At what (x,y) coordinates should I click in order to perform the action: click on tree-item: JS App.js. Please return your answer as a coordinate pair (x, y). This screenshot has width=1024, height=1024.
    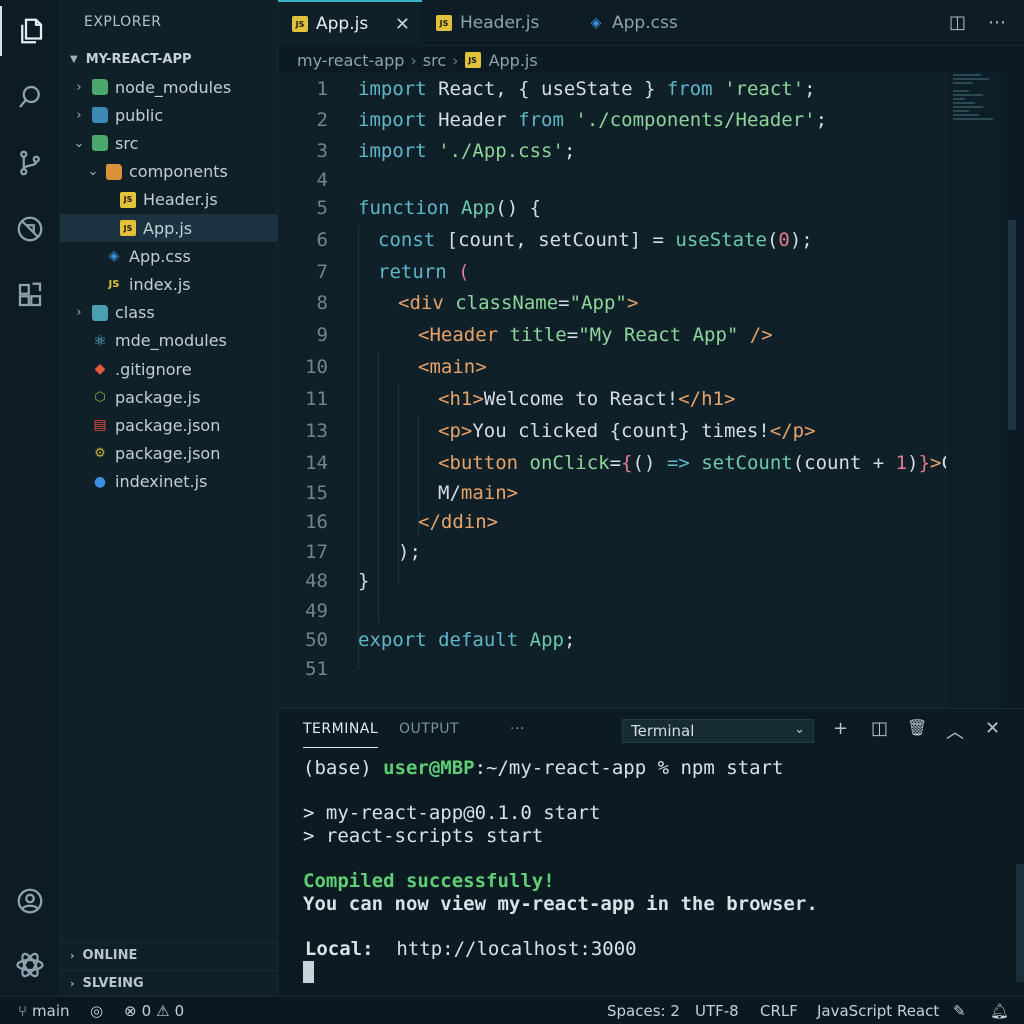
    Looking at the image, I should click on (169, 228).